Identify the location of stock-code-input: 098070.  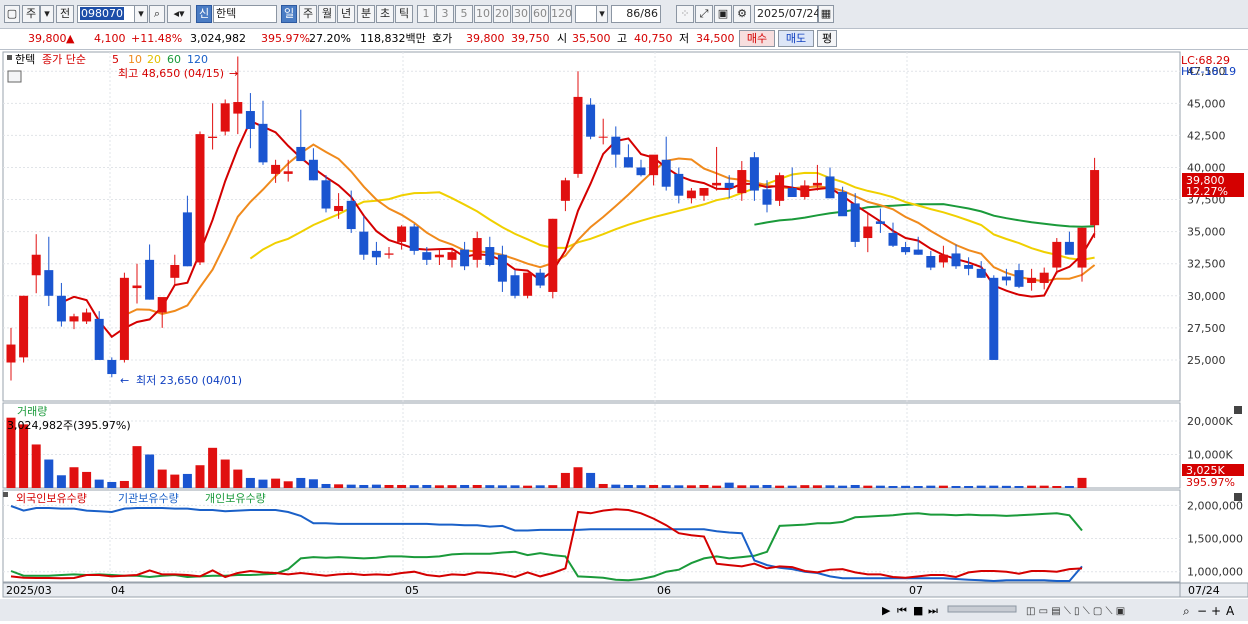
(106, 14).